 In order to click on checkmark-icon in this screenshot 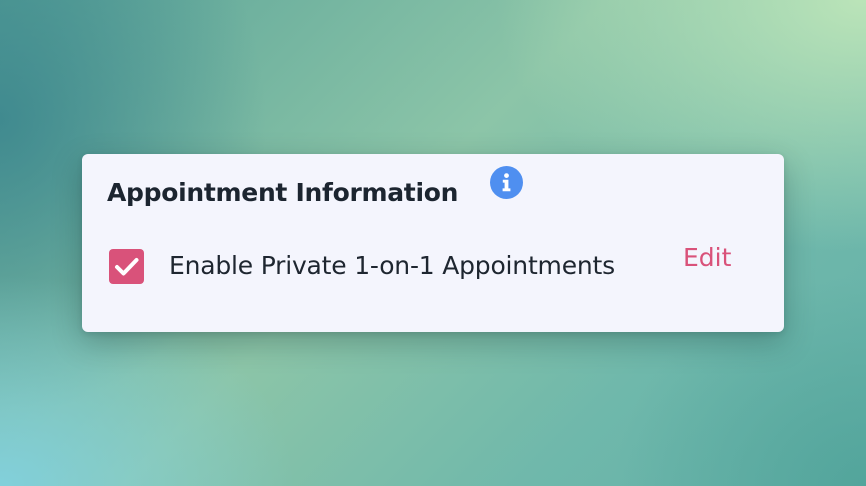, I will do `click(127, 267)`.